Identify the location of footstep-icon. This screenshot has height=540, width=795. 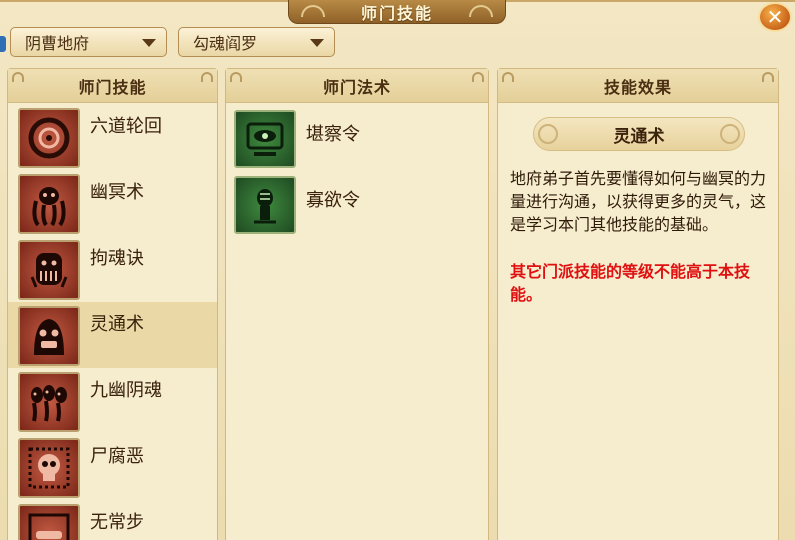
(49, 522).